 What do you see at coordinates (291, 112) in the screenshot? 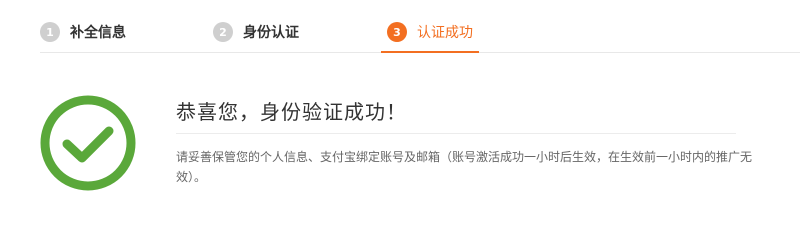
I see `success-title: 恭喜您，身份验证成功！` at bounding box center [291, 112].